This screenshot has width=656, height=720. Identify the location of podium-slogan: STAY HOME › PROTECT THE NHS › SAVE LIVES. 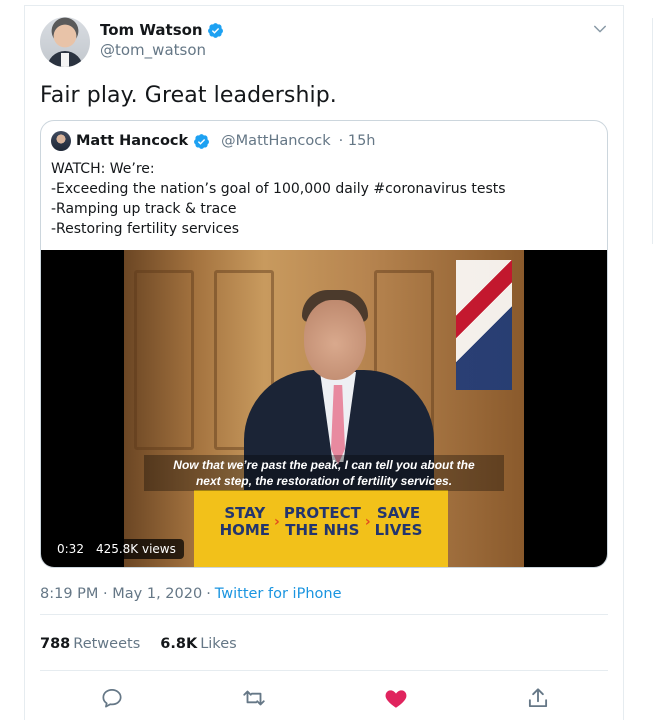
(321, 521).